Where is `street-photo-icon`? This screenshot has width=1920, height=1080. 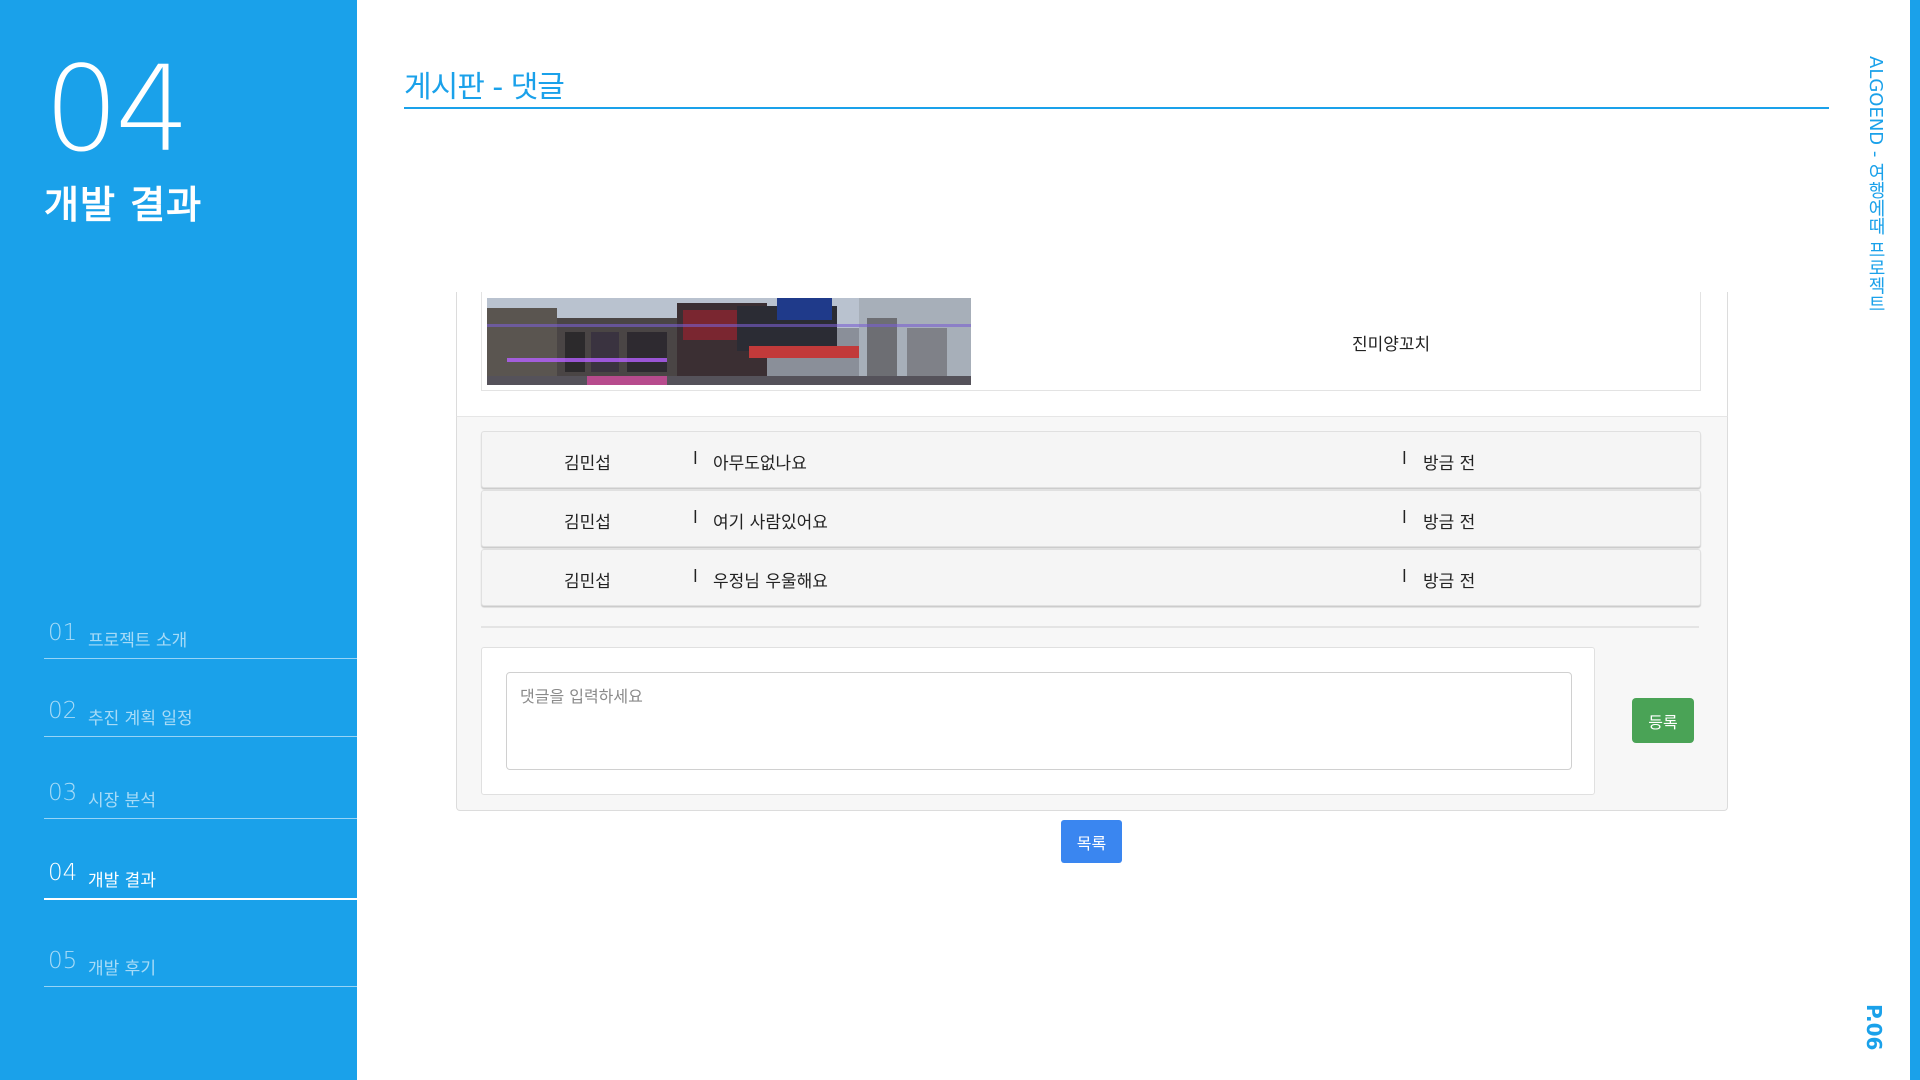
street-photo-icon is located at coordinates (729, 341).